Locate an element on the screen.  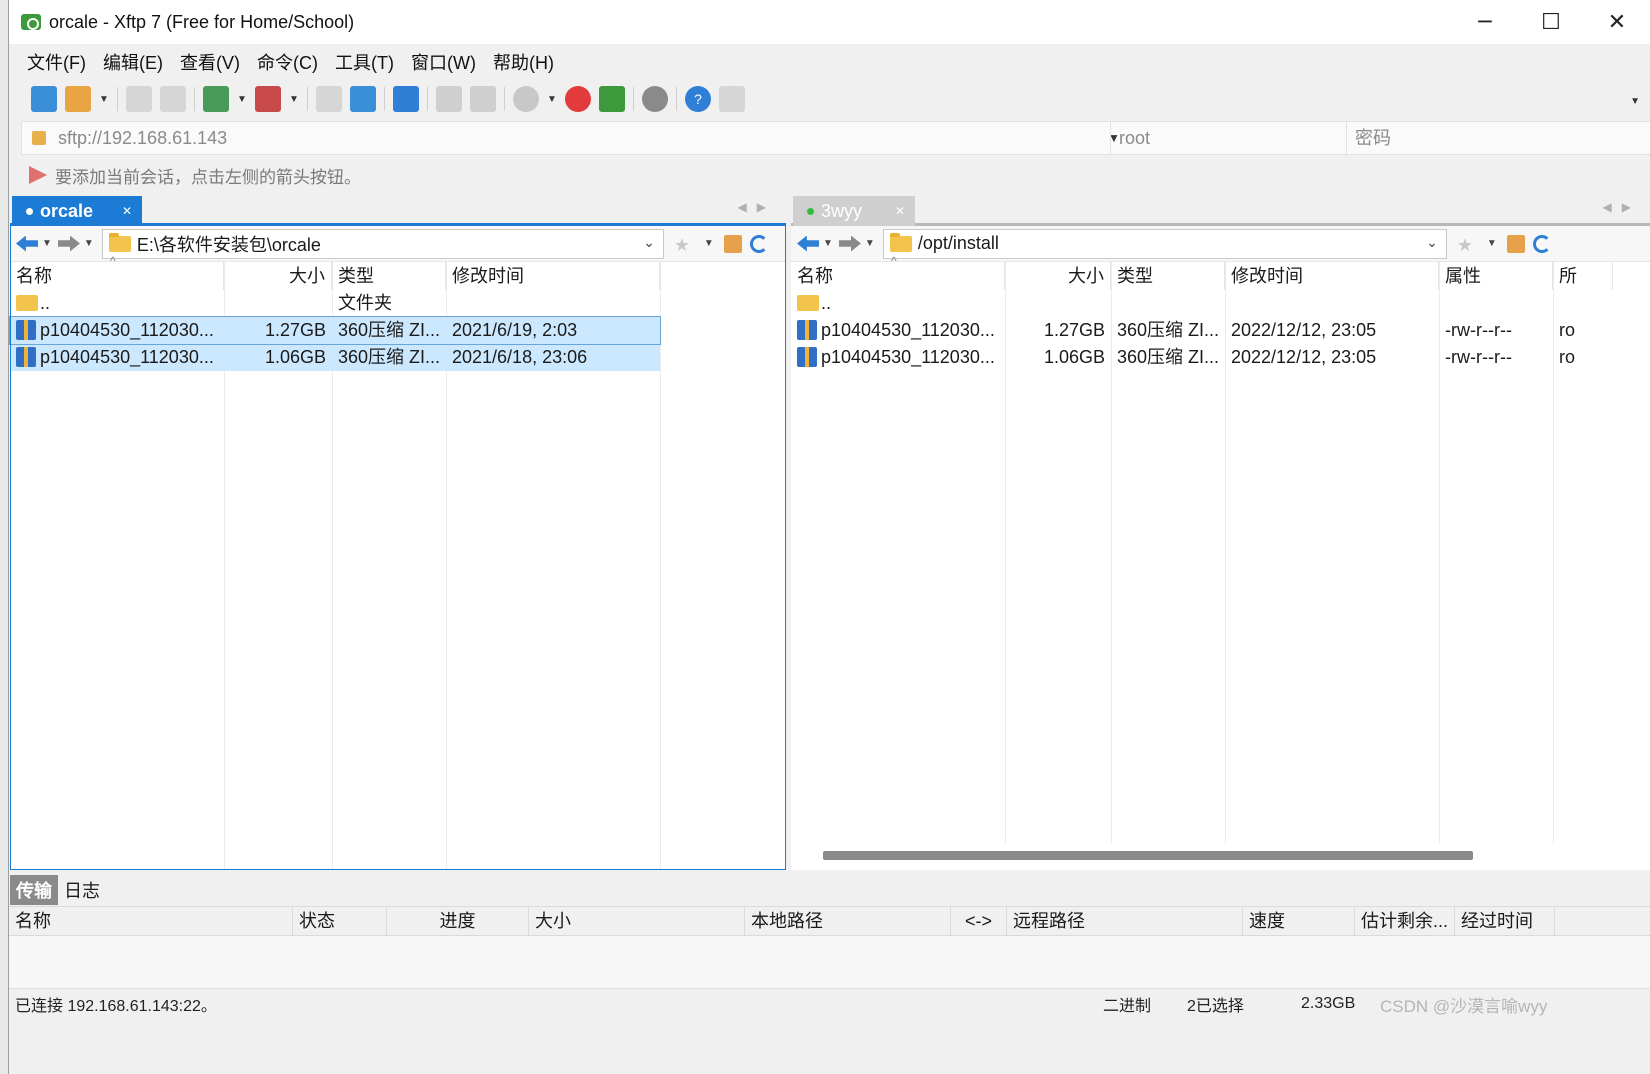
add-session-arrow-icon is located at coordinates (38, 175).